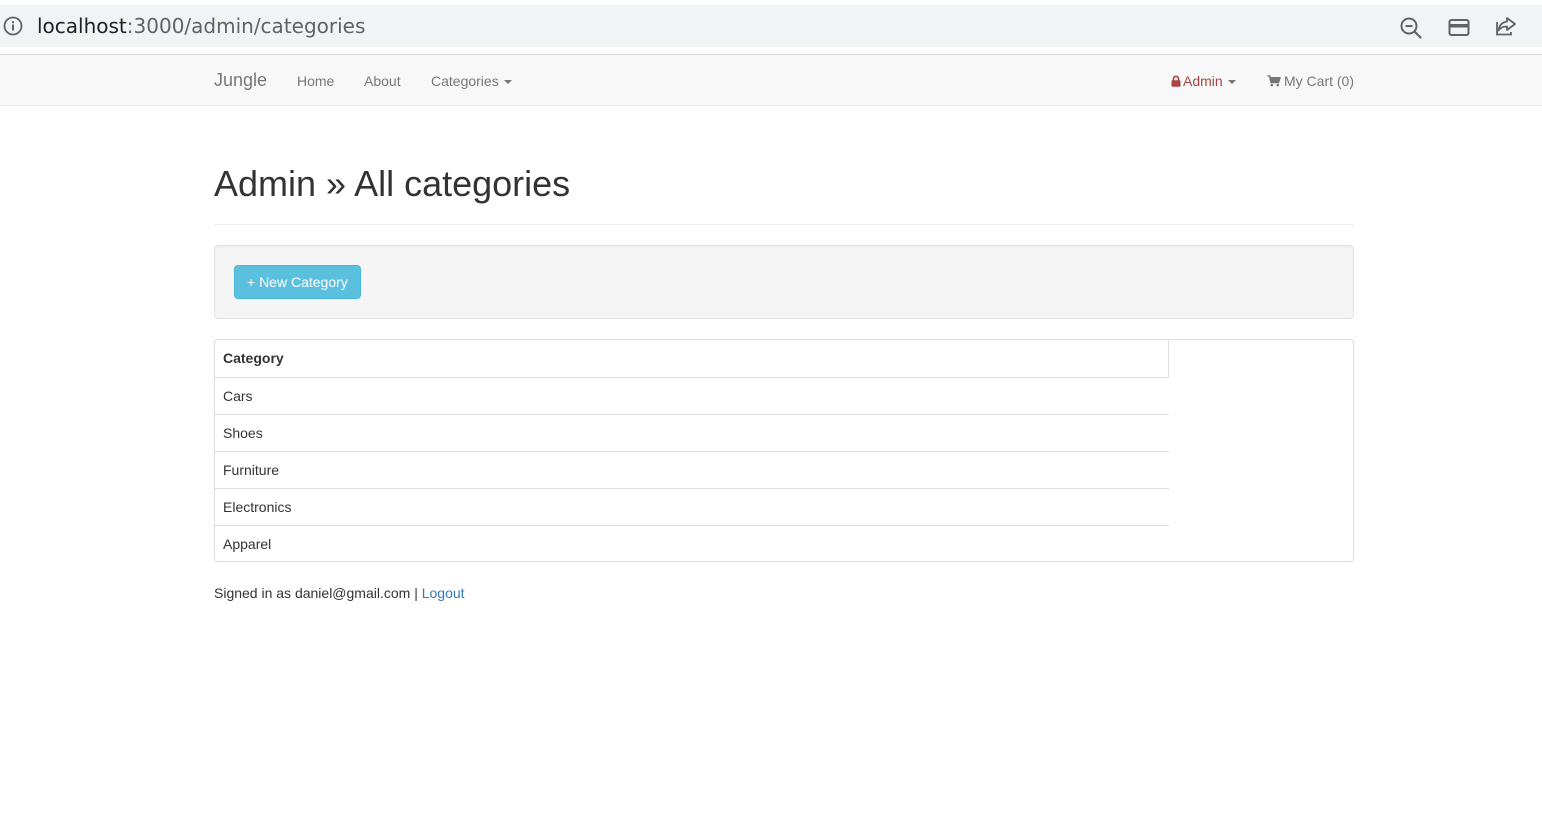  I want to click on admin-dropdown: Admin, so click(1203, 81).